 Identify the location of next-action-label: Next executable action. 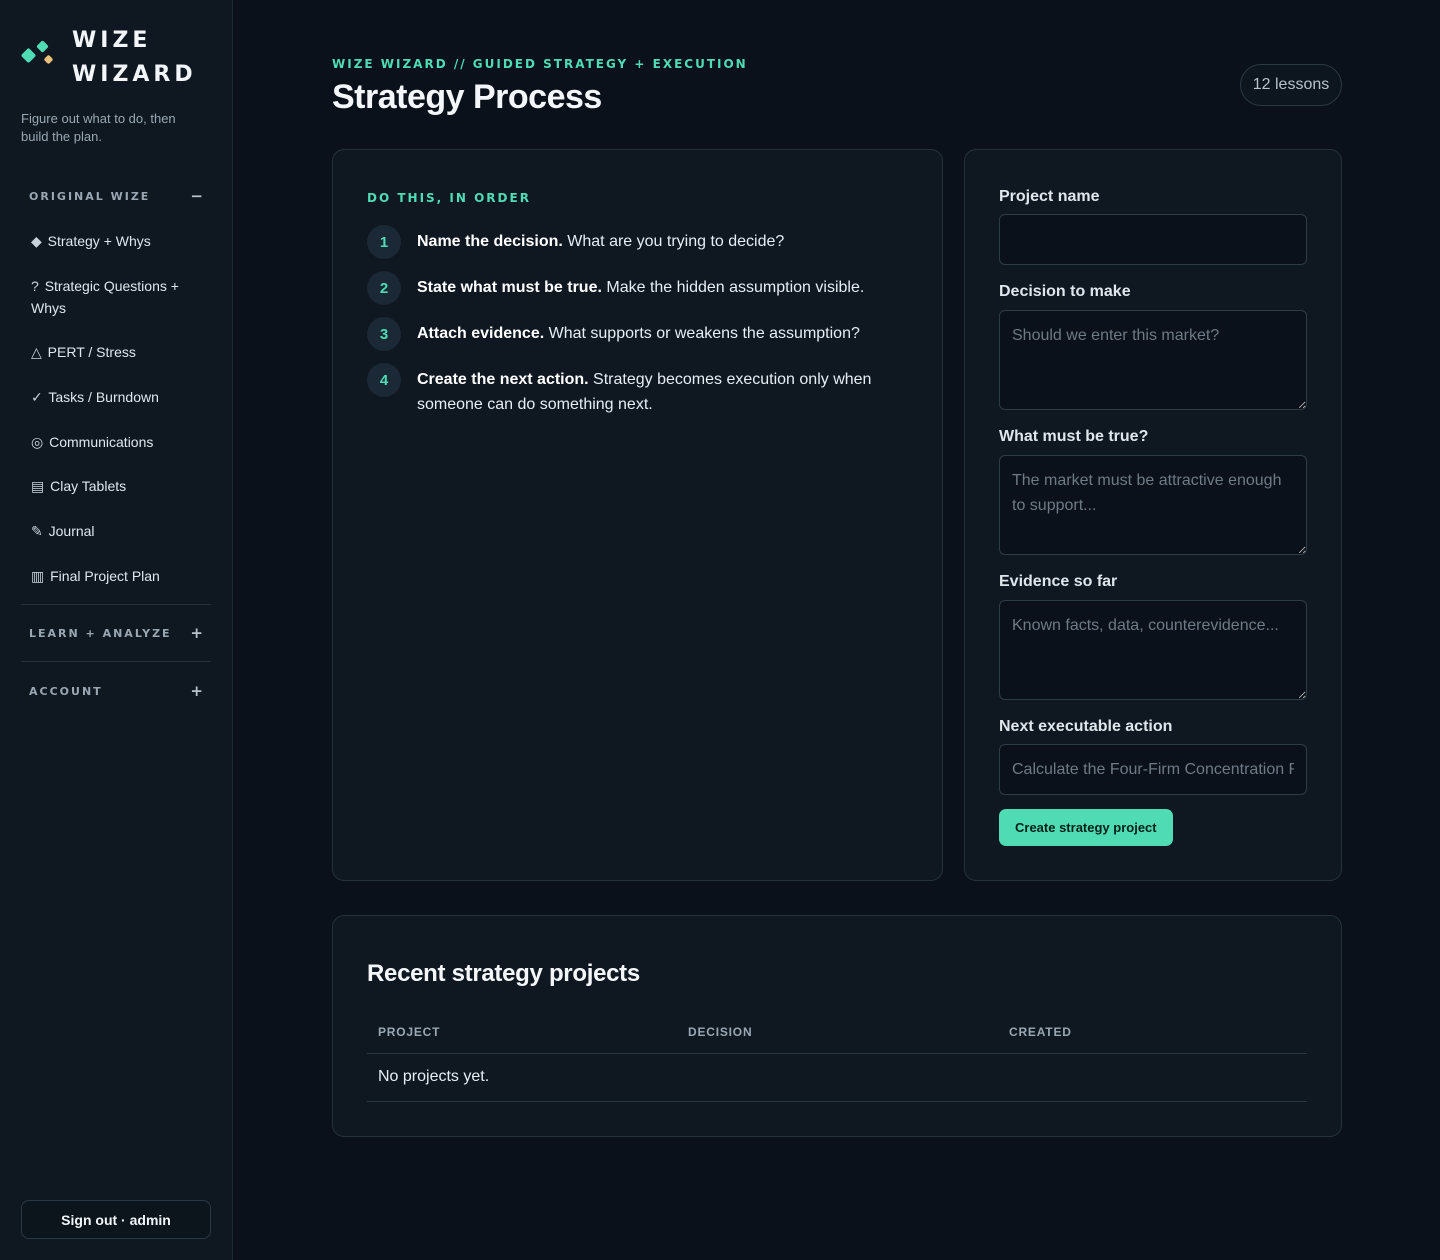
(1086, 726).